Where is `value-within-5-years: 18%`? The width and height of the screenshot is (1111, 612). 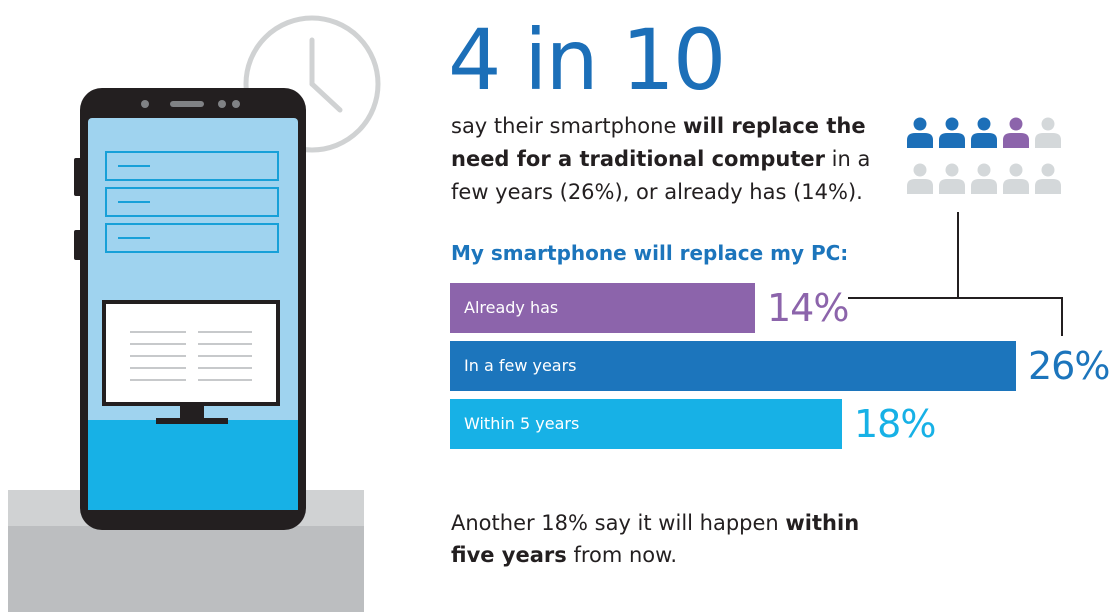 value-within-5-years: 18% is located at coordinates (895, 424).